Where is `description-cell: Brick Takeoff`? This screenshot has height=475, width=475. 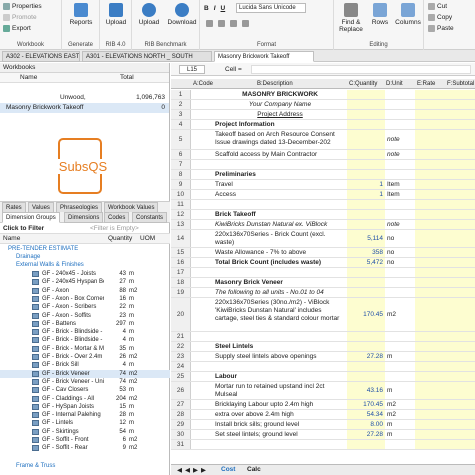
description-cell: Brick Takeoff is located at coordinates (280, 214).